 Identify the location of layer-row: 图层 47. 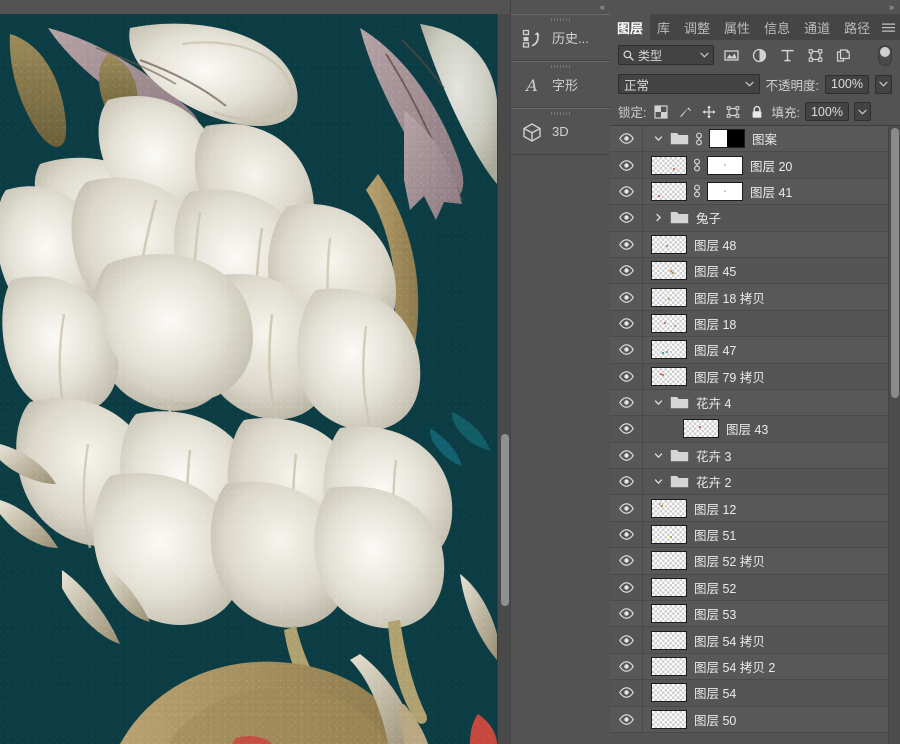
(749, 350).